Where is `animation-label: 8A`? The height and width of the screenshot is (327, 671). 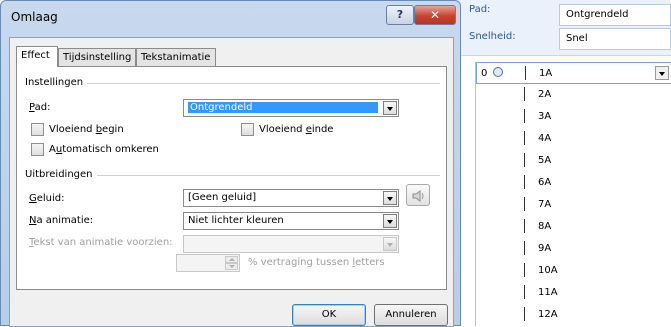 animation-label: 8A is located at coordinates (545, 226).